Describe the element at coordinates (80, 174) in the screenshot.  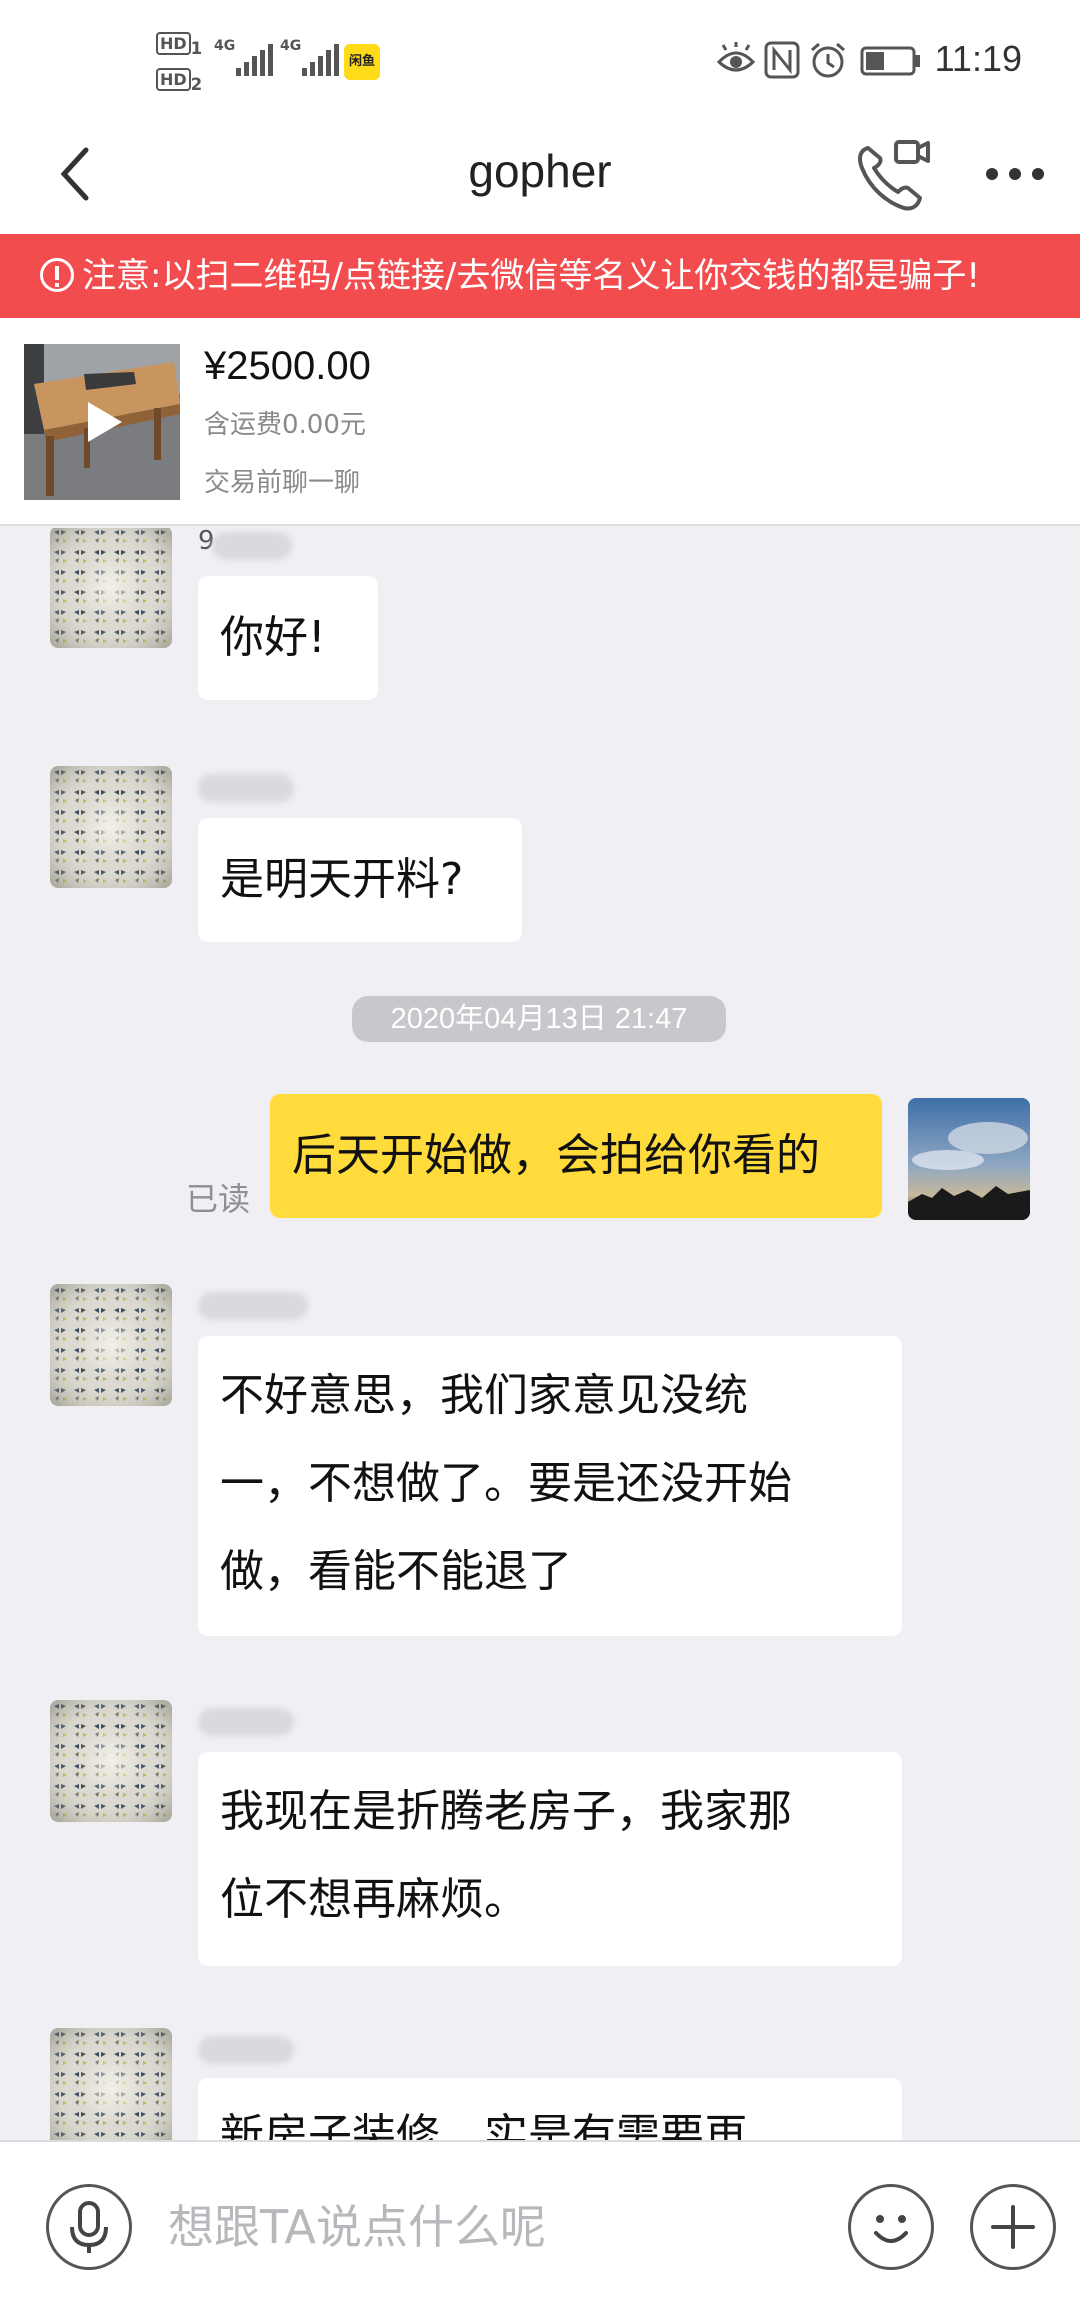
I see `chevron-left-icon` at that location.